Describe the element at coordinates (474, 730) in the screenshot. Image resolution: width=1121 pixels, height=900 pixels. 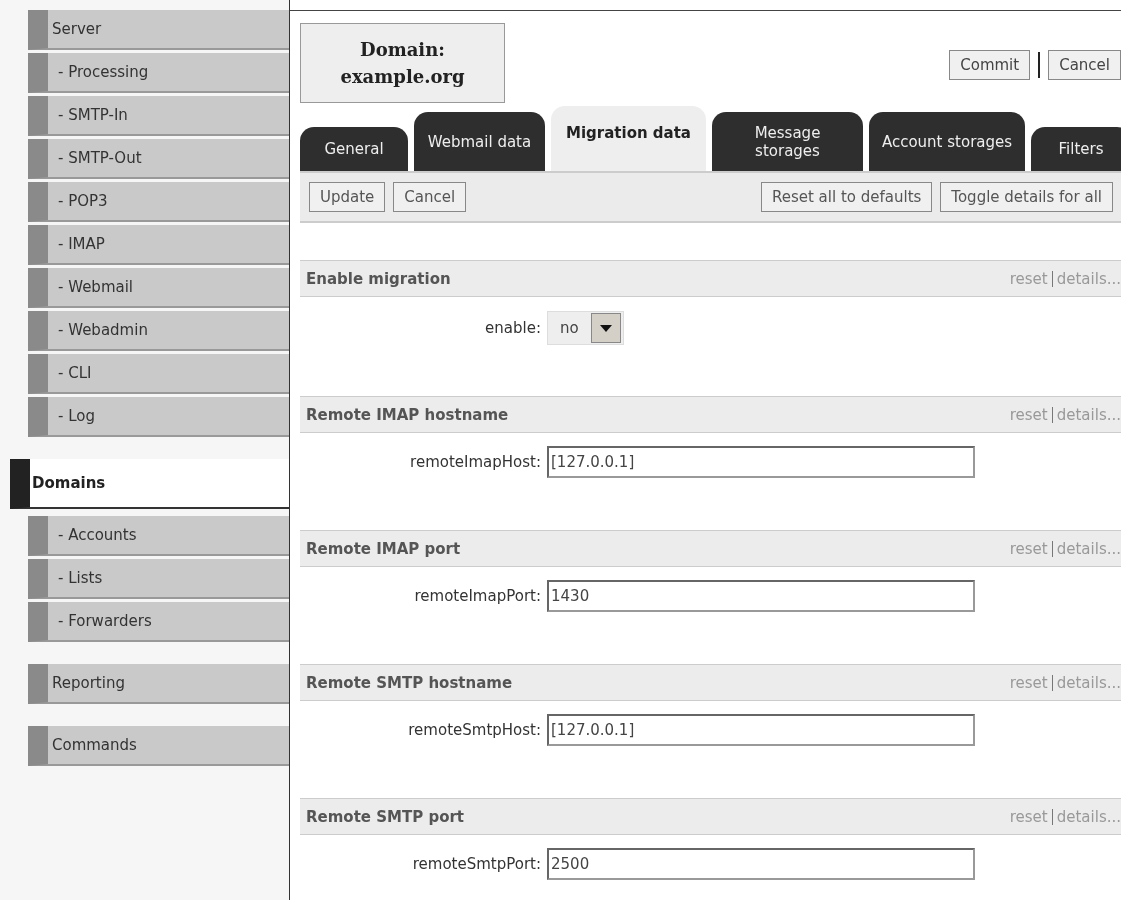
I see `field-label: remoteSmtpHost:` at that location.